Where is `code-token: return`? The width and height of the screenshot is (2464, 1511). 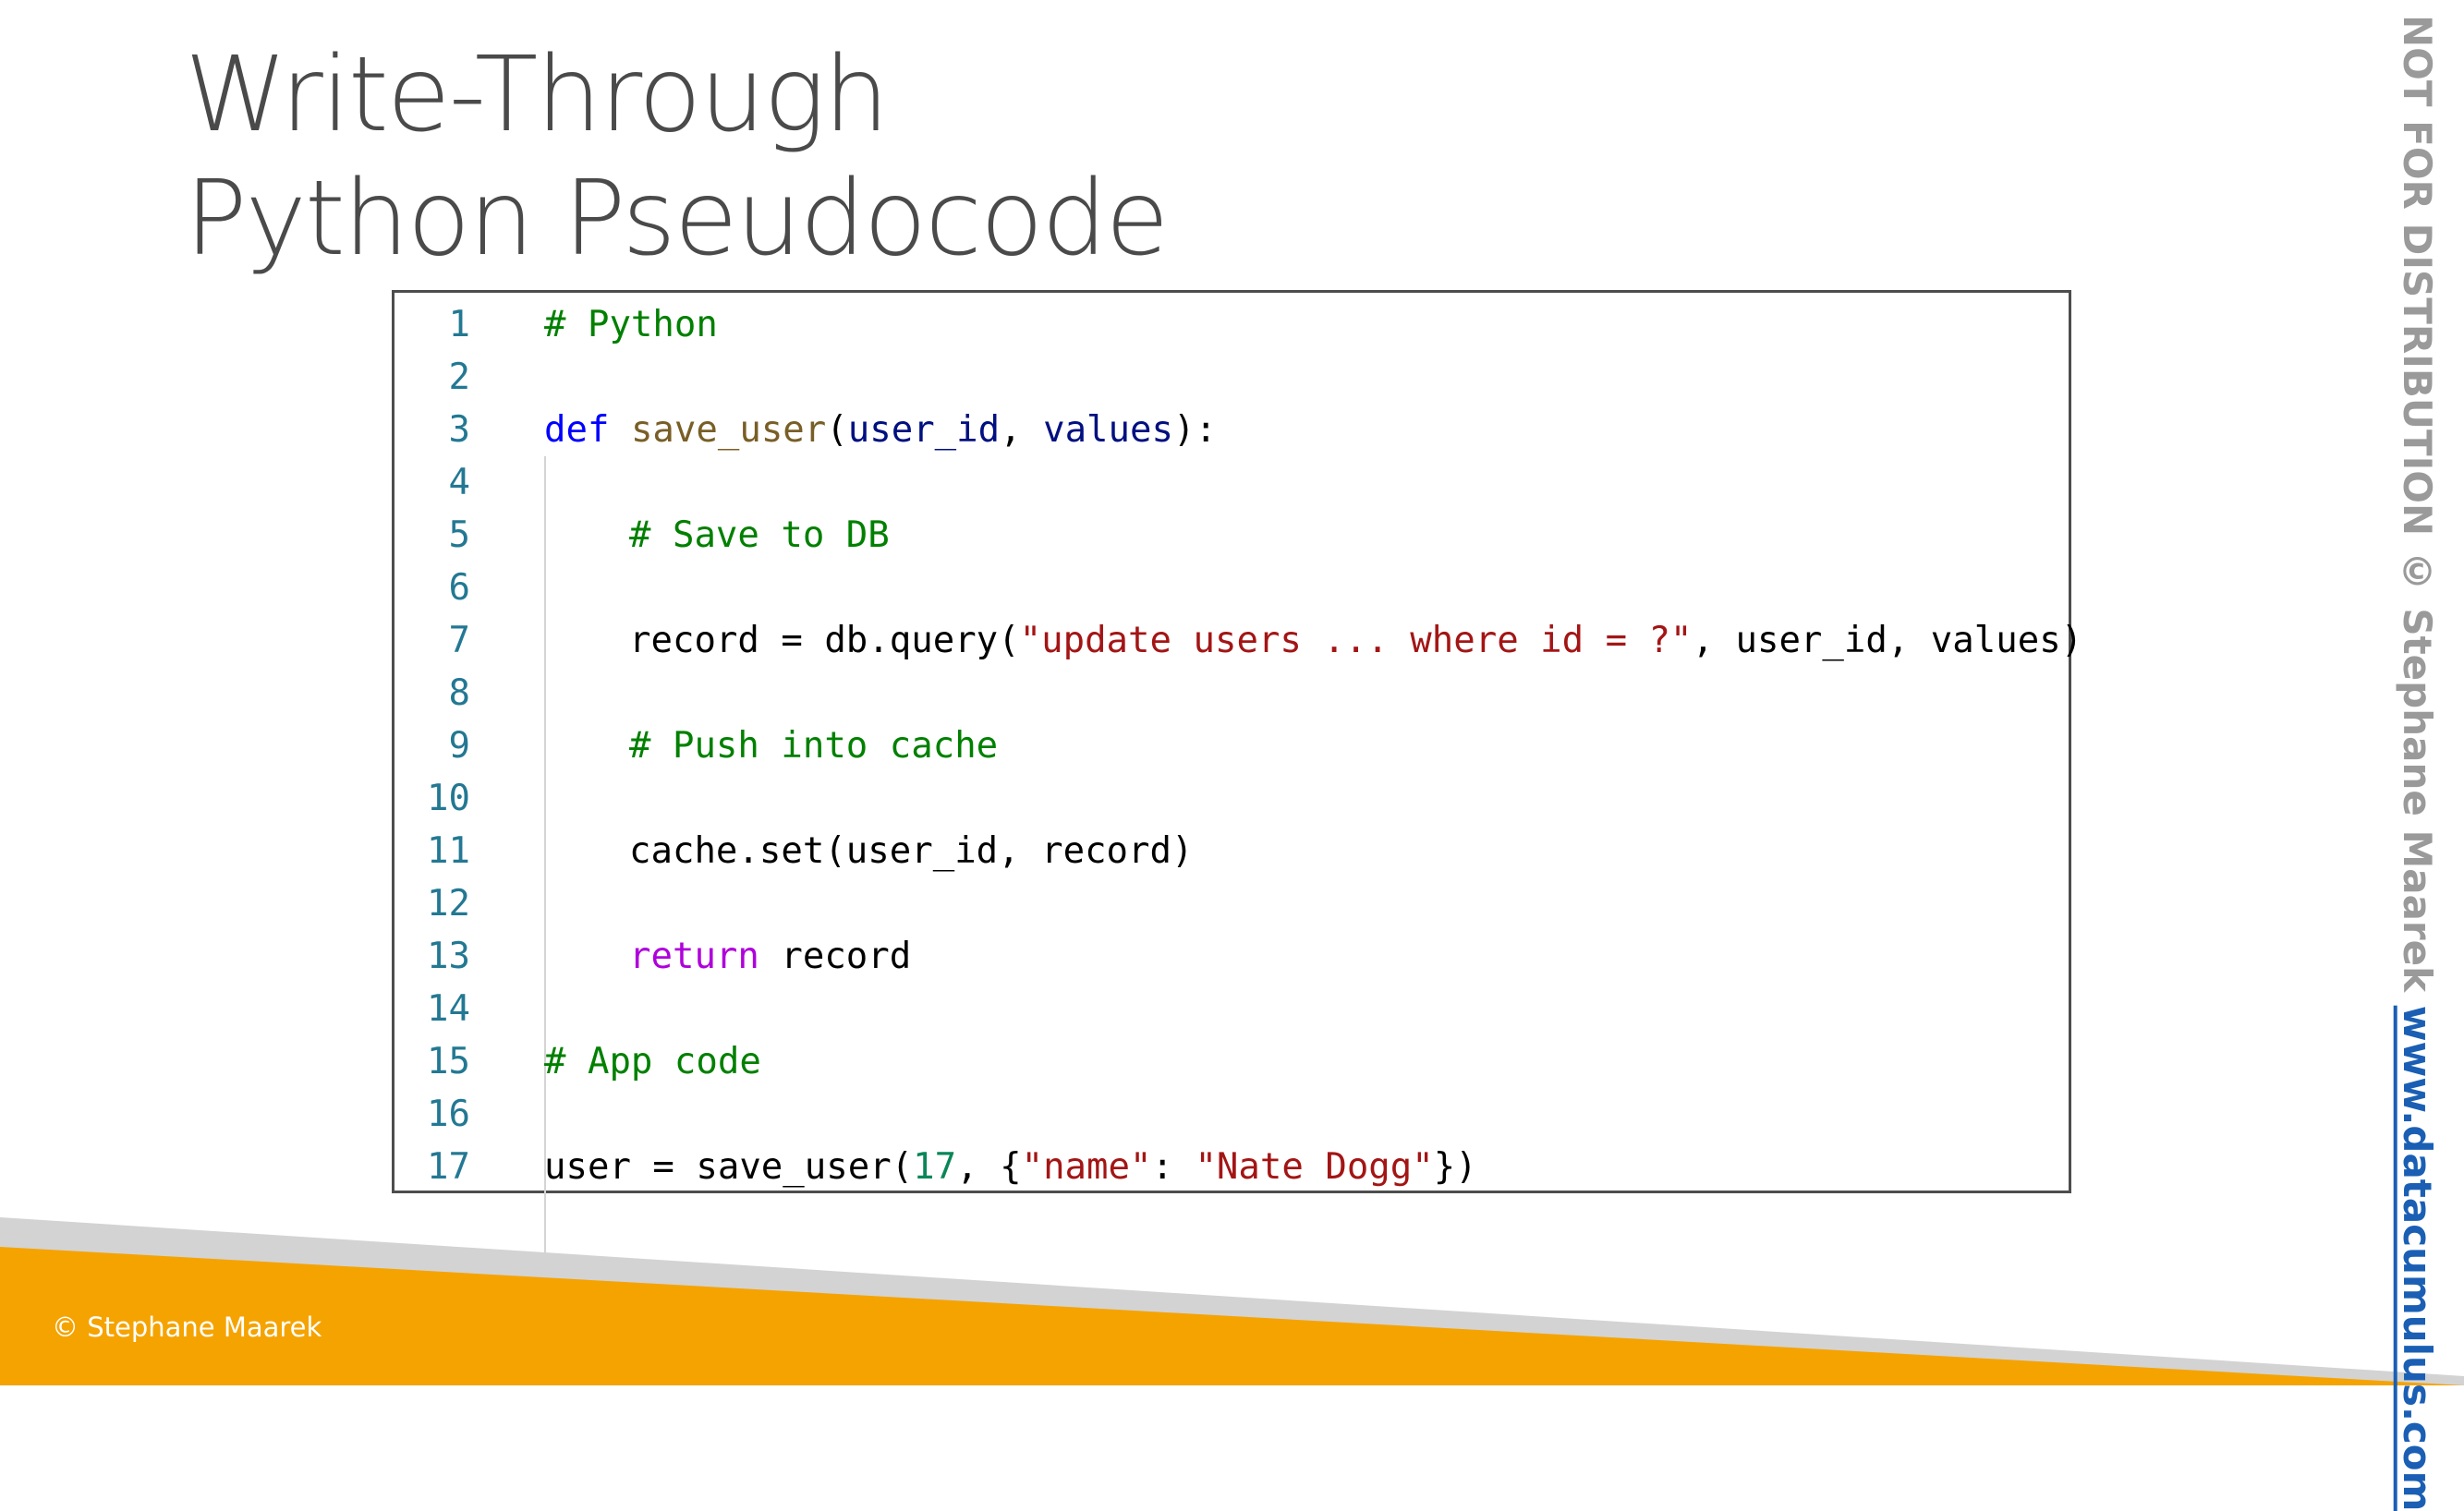
code-token: return is located at coordinates (694, 956).